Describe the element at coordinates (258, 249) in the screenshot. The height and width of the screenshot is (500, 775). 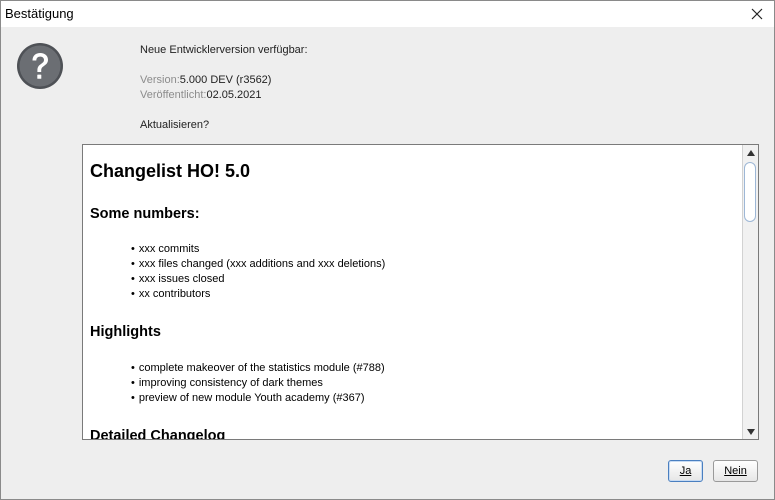
I see `list-item: xxx commits` at that location.